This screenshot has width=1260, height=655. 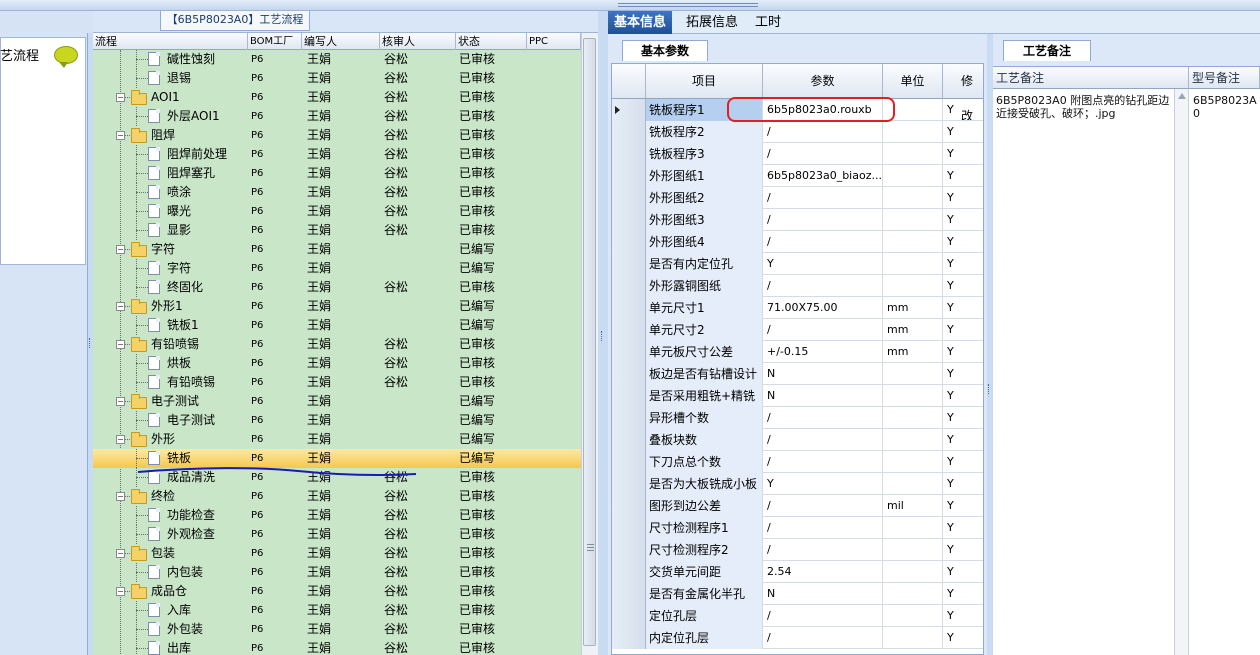 What do you see at coordinates (337, 553) in the screenshot?
I see `tree-folder-row: − 包装 P6 王娟 谷松 已审核` at bounding box center [337, 553].